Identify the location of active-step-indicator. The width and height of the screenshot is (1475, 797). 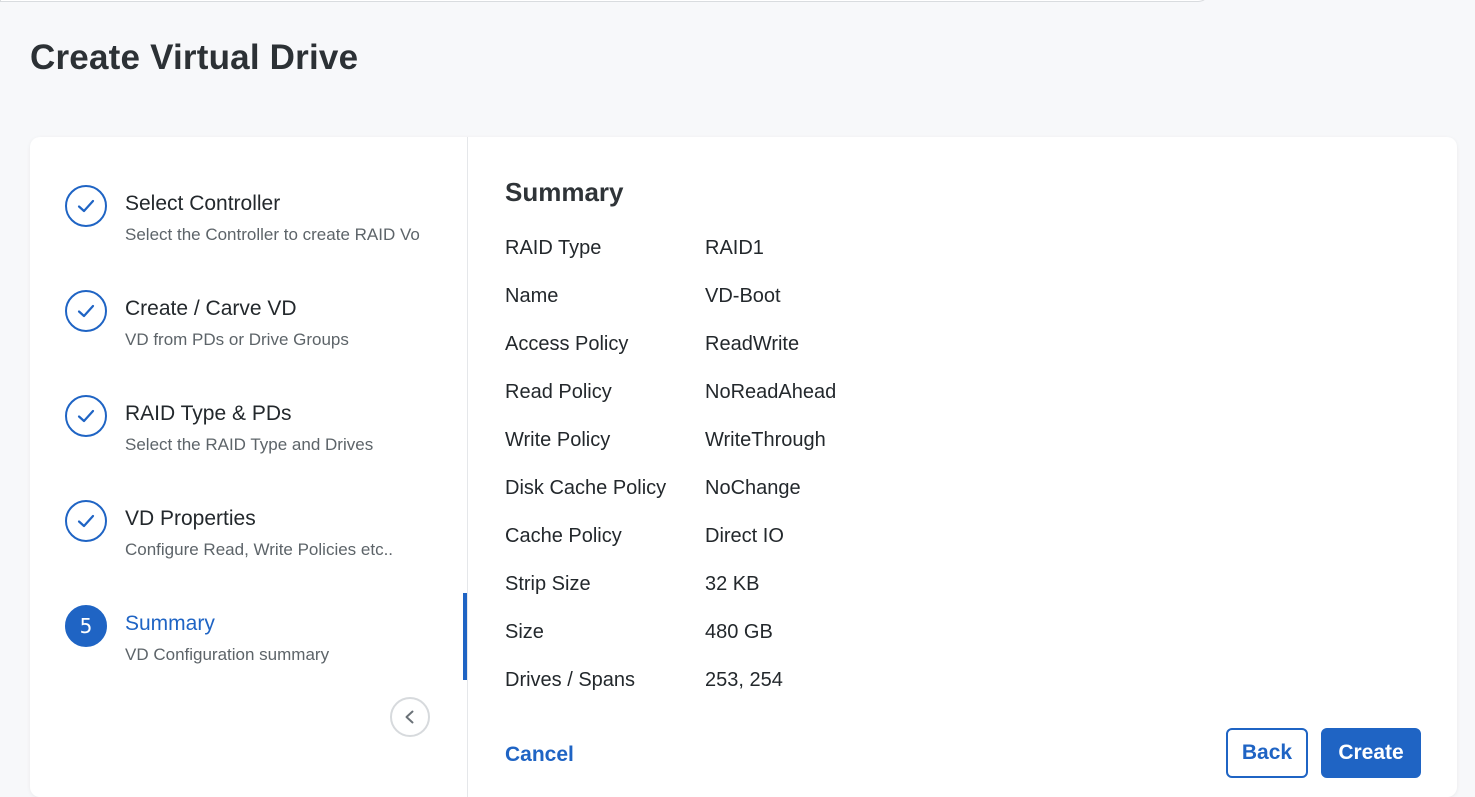
(465, 636).